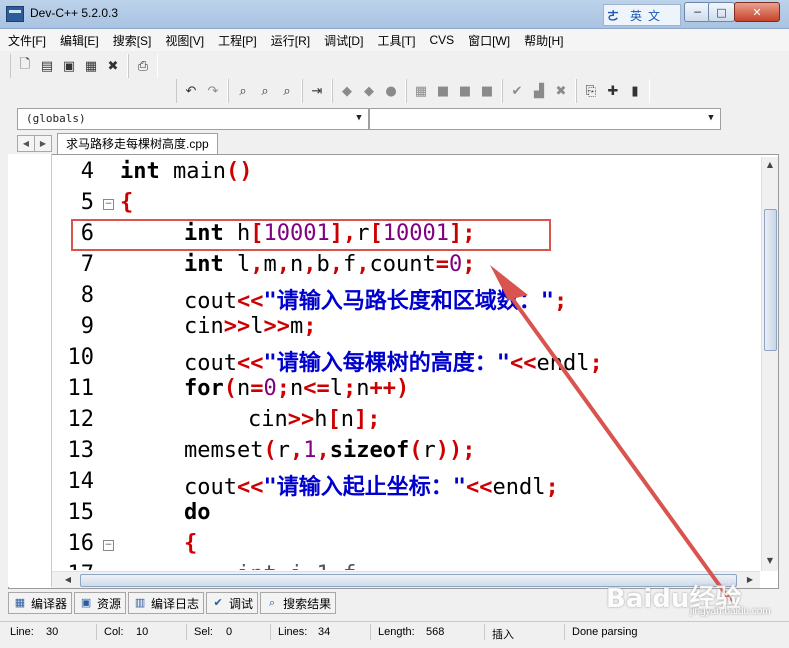 This screenshot has height=648, width=789. Describe the element at coordinates (517, 91) in the screenshot. I see `check-icon: ✔` at that location.